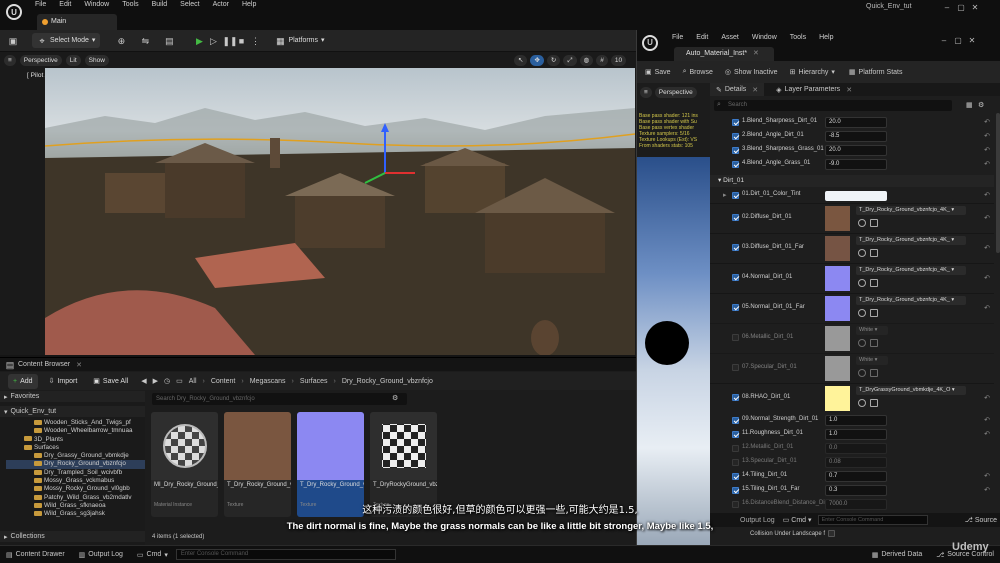 This screenshot has width=1000, height=563. What do you see at coordinates (856, 448) in the screenshot?
I see `param-value-input: 0.0` at bounding box center [856, 448].